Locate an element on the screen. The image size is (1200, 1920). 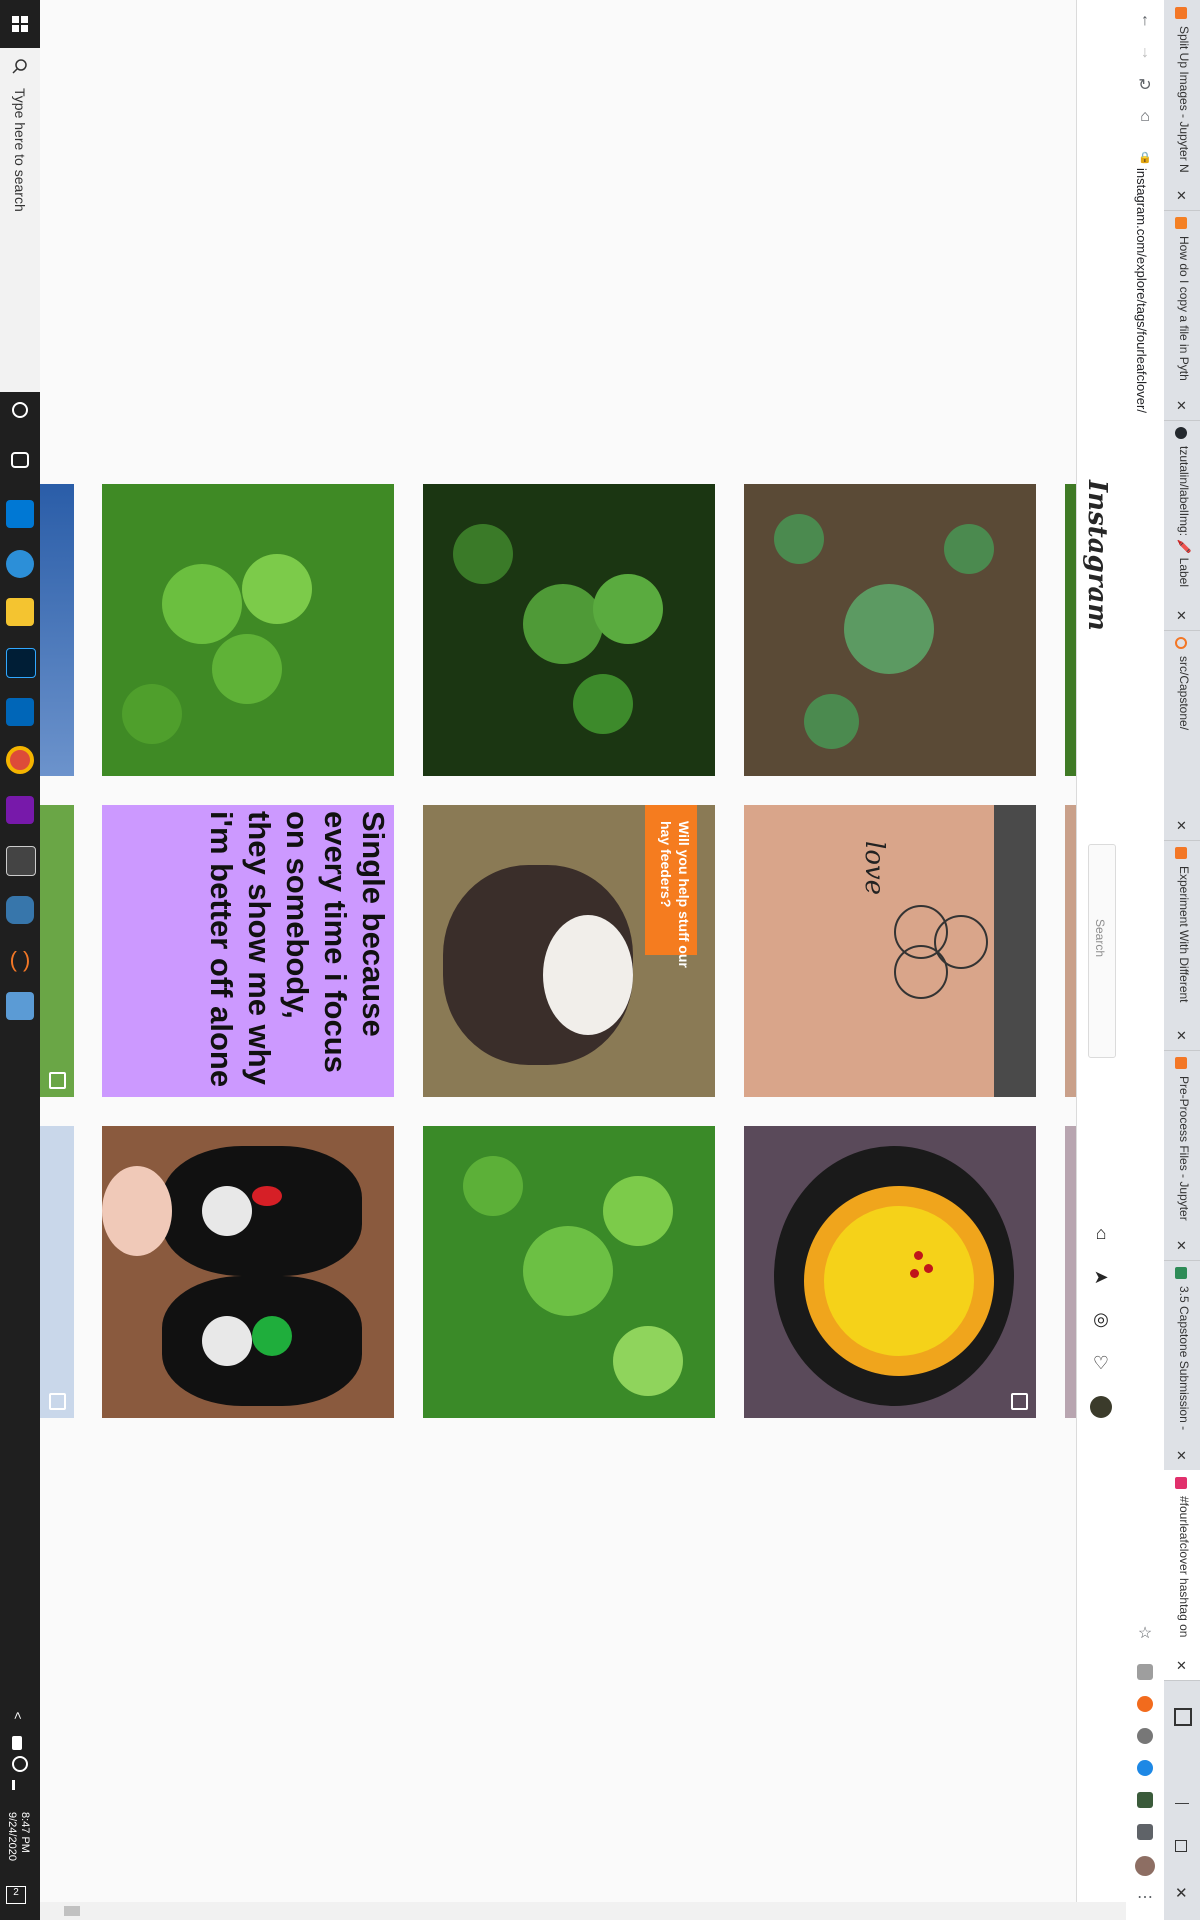
cortana-icon is located at coordinates (20, 410).